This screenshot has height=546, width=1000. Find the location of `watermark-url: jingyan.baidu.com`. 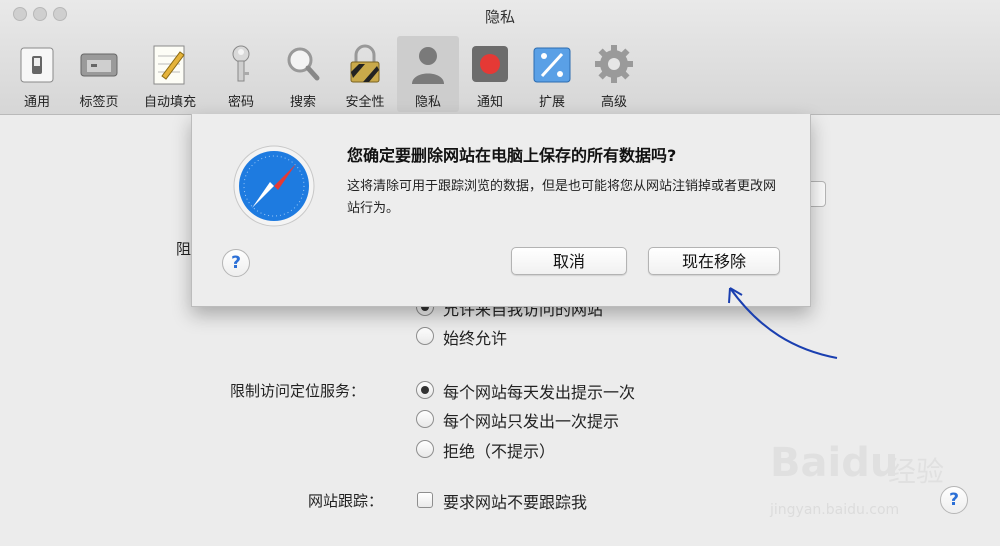

watermark-url: jingyan.baidu.com is located at coordinates (835, 510).